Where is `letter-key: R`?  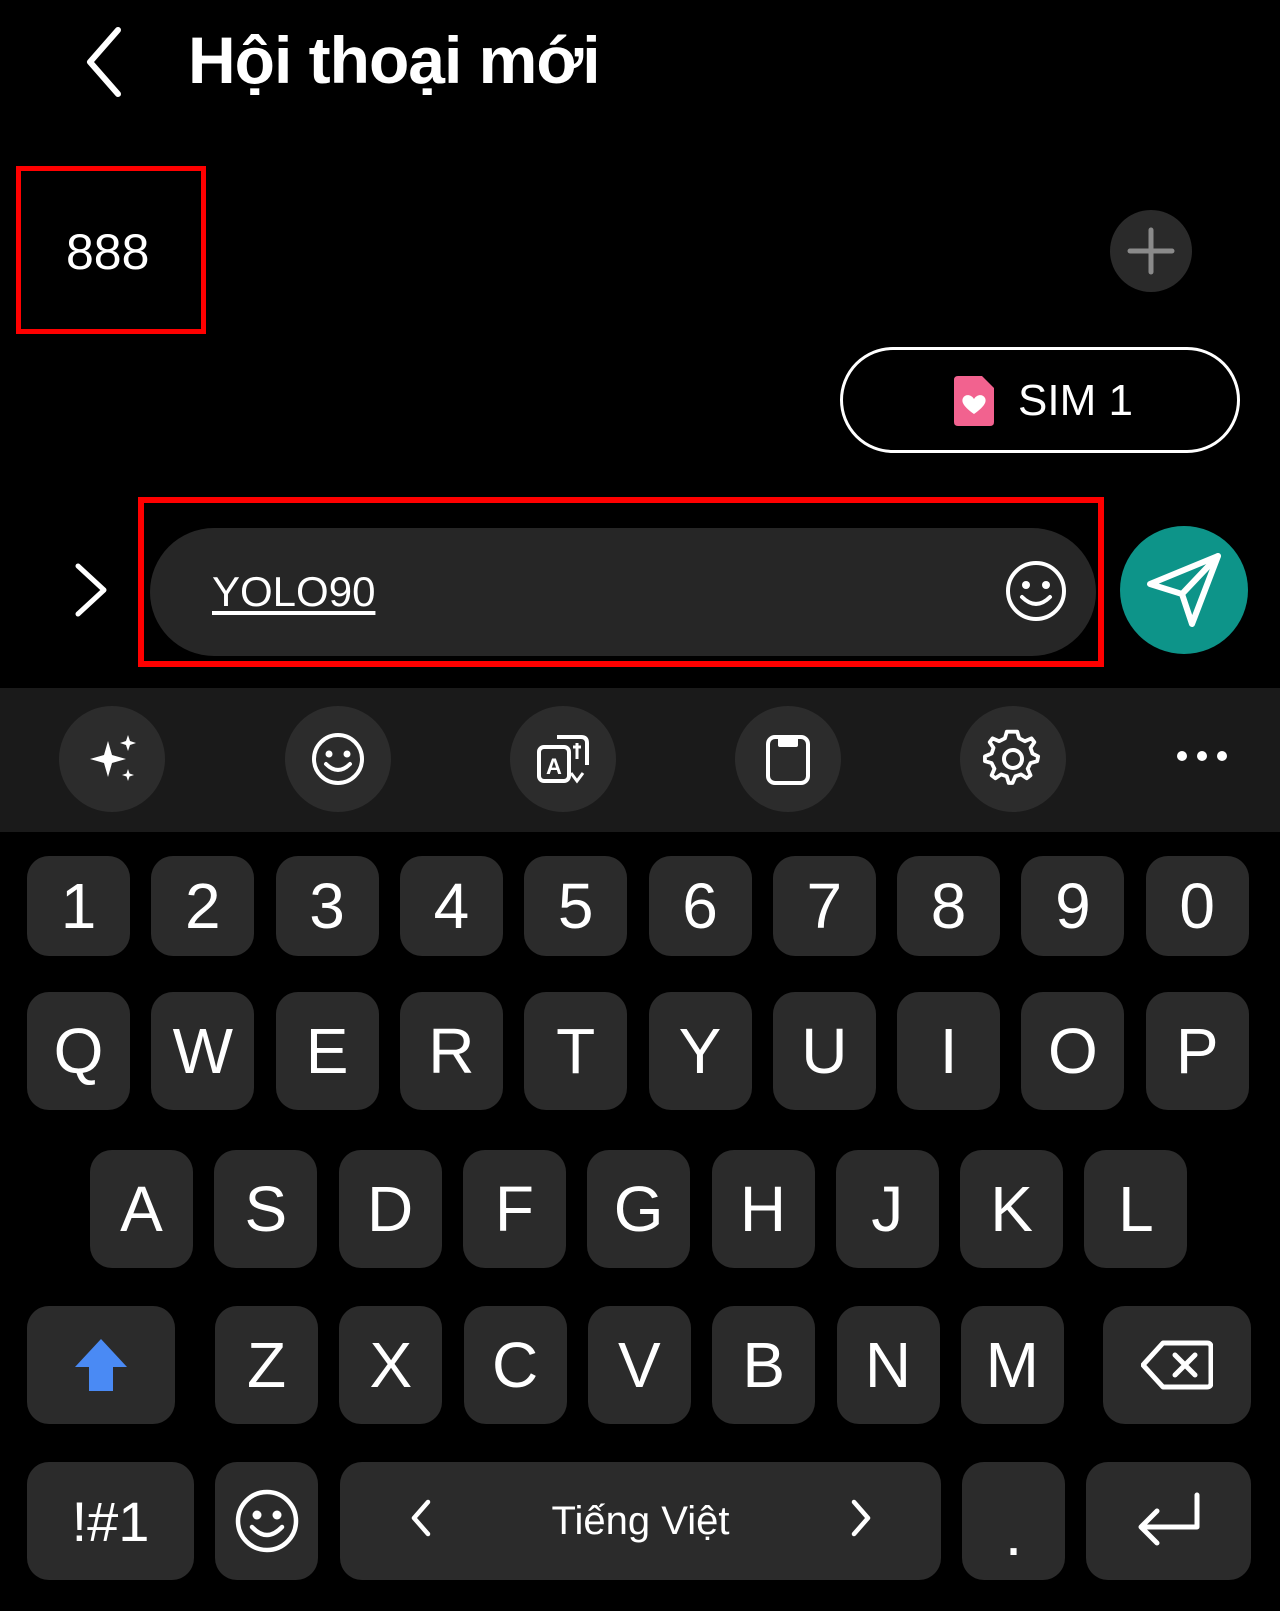 letter-key: R is located at coordinates (451, 1051).